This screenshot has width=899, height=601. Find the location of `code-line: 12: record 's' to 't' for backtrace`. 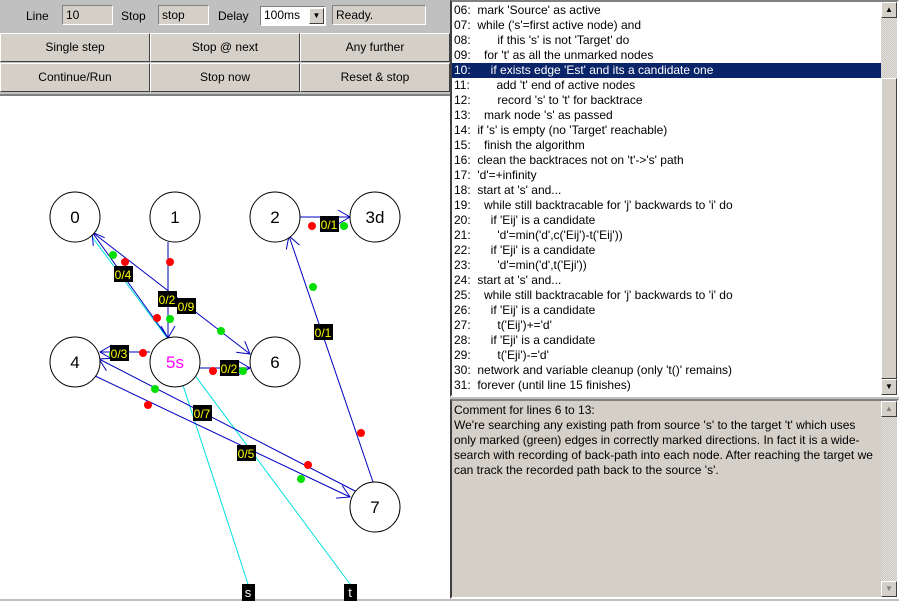

code-line: 12: record 's' to 't' for backtrace is located at coordinates (667, 100).